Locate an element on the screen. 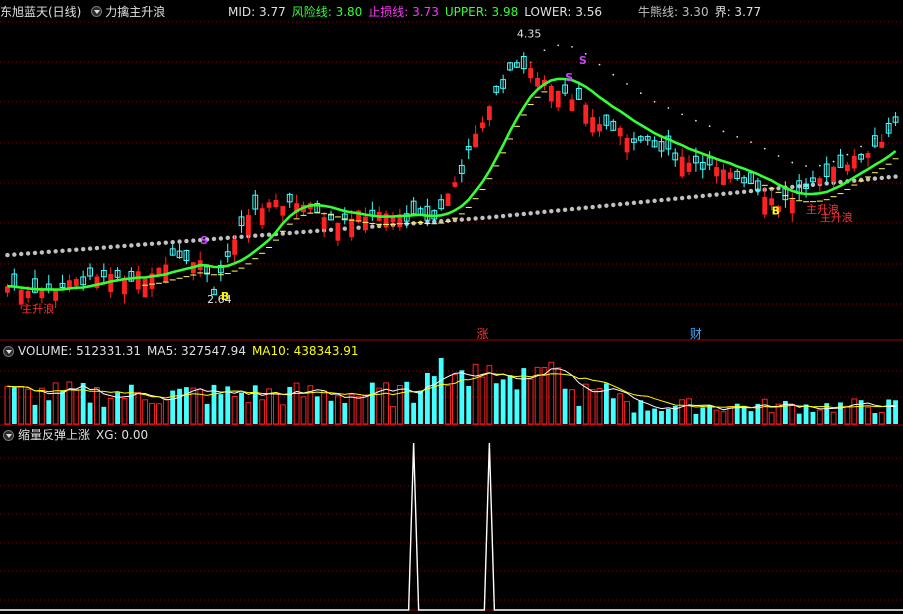 The height and width of the screenshot is (614, 903). volume-param-0: VOLUME: 512331.31 is located at coordinates (79, 351).